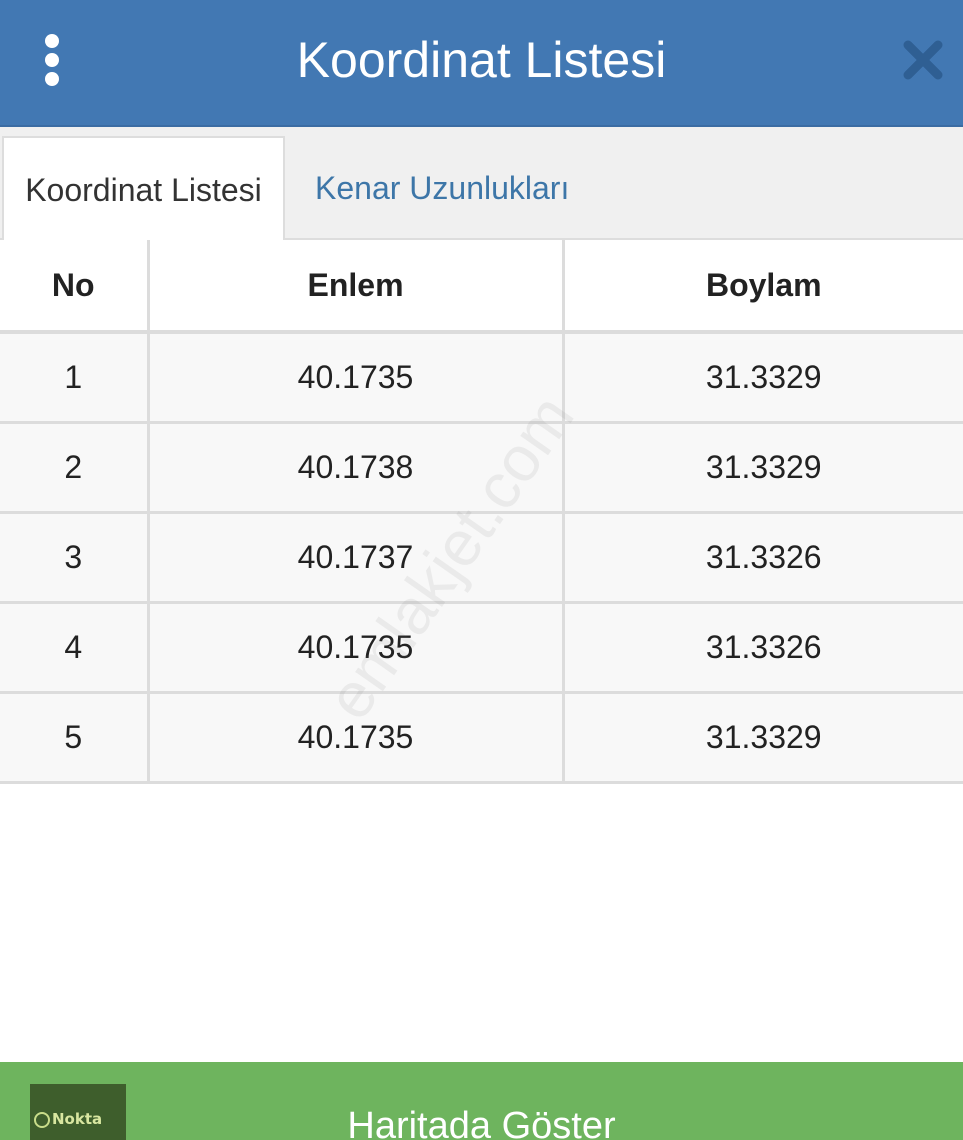  Describe the element at coordinates (356, 558) in the screenshot. I see `latitude-cell: 40.1737` at that location.